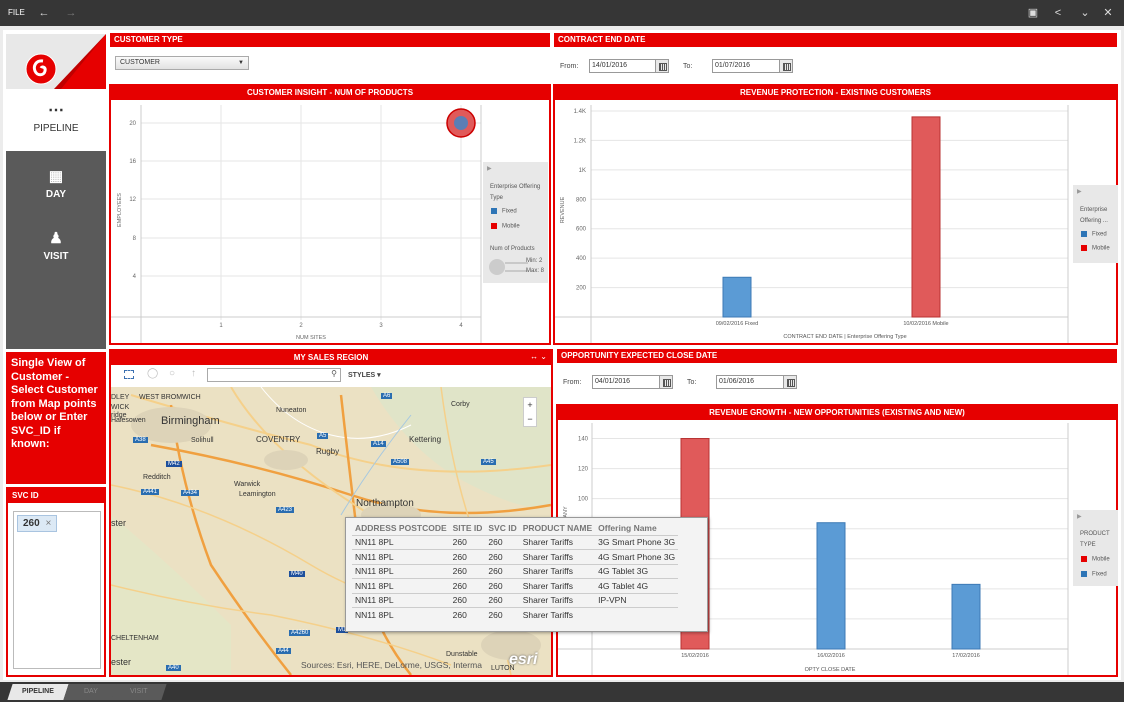 The image size is (1124, 702). I want to click on legend-label: Mobile, so click(1101, 559).